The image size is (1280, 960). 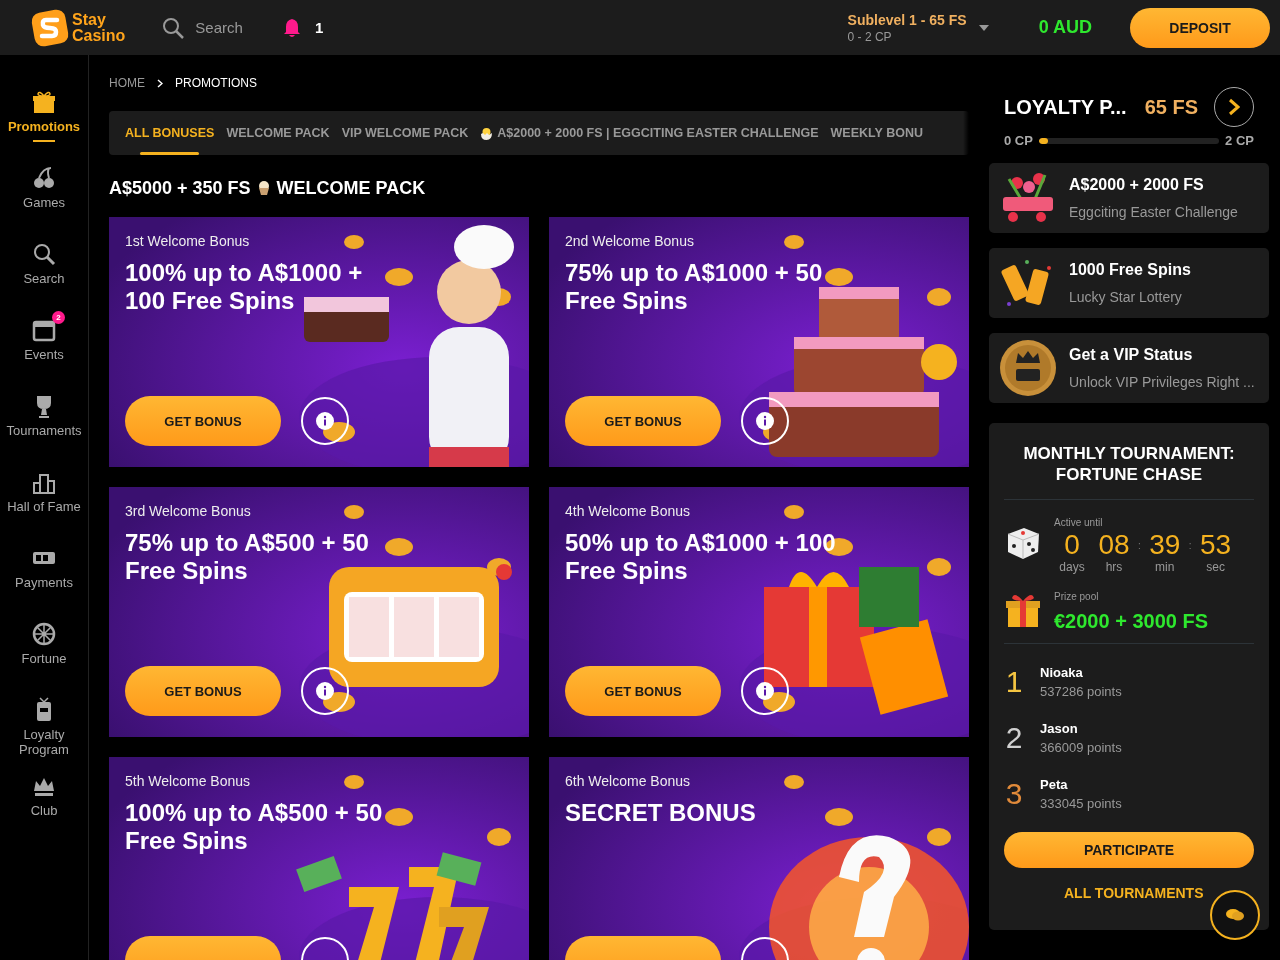 What do you see at coordinates (1171, 107) in the screenshot?
I see `loyalty-reward: 65 FS` at bounding box center [1171, 107].